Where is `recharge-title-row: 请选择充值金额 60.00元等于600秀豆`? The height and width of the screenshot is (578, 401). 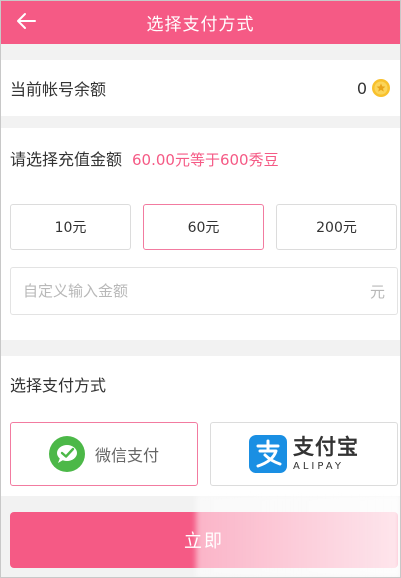
recharge-title-row: 请选择充值金额 60.00元等于600秀豆 is located at coordinates (144, 158).